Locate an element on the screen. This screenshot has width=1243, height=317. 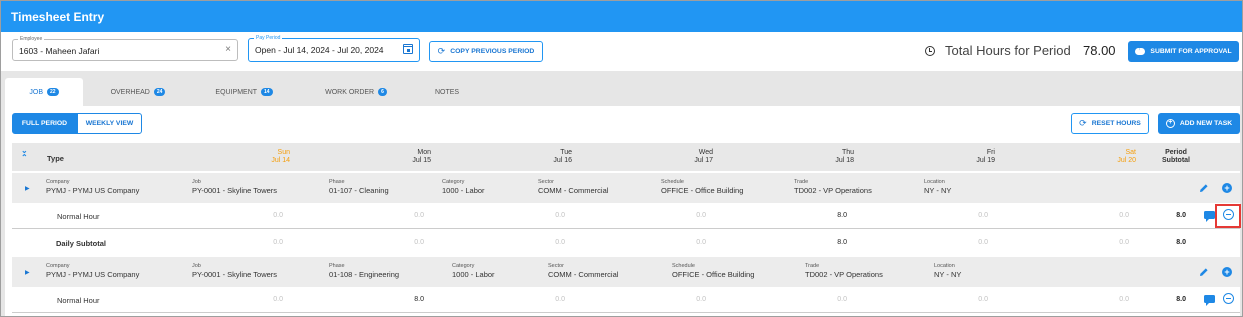
day-date: Jul 15 is located at coordinates (421, 160).